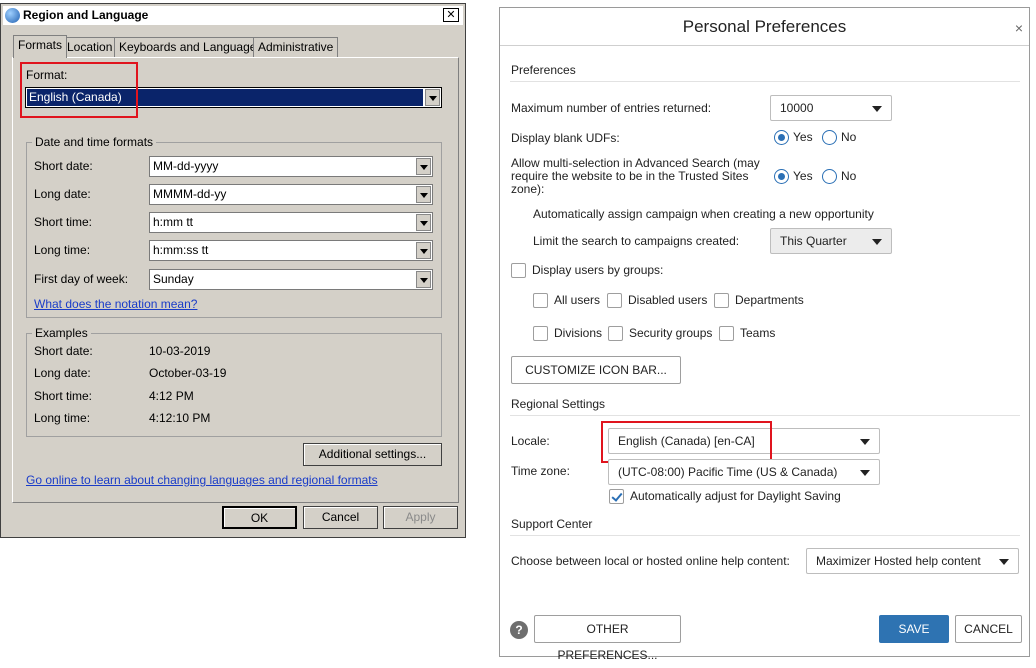 The width and height of the screenshot is (1036, 668). Describe the element at coordinates (62, 418) in the screenshot. I see `example-long-time-label: Long time:` at that location.